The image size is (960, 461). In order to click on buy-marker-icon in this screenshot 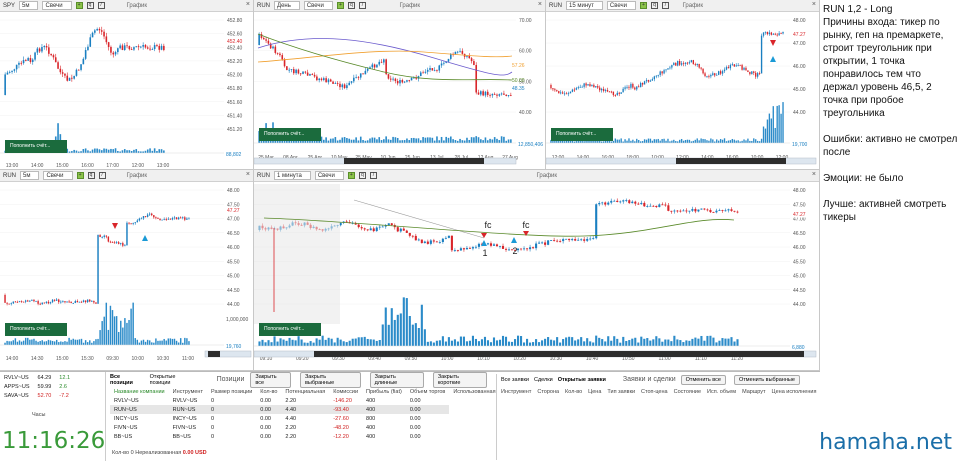, I will do `click(773, 59)`.